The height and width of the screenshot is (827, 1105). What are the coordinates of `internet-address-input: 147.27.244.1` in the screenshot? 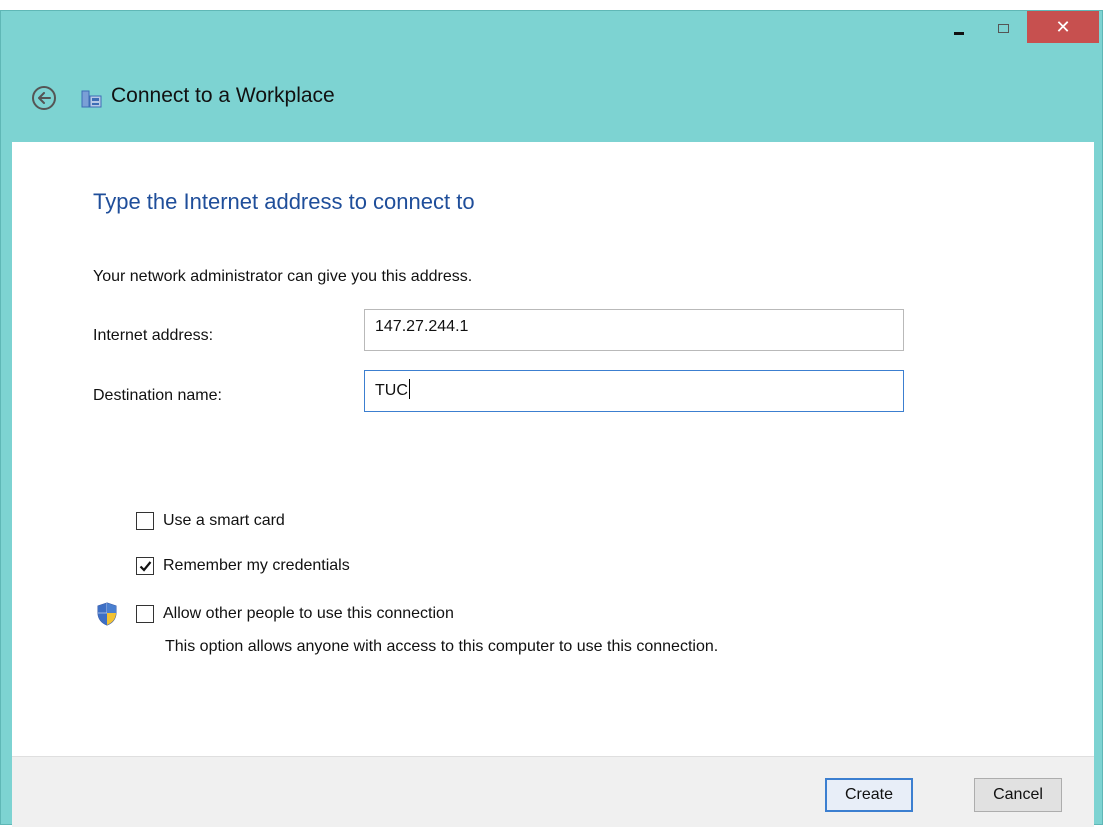 It's located at (634, 330).